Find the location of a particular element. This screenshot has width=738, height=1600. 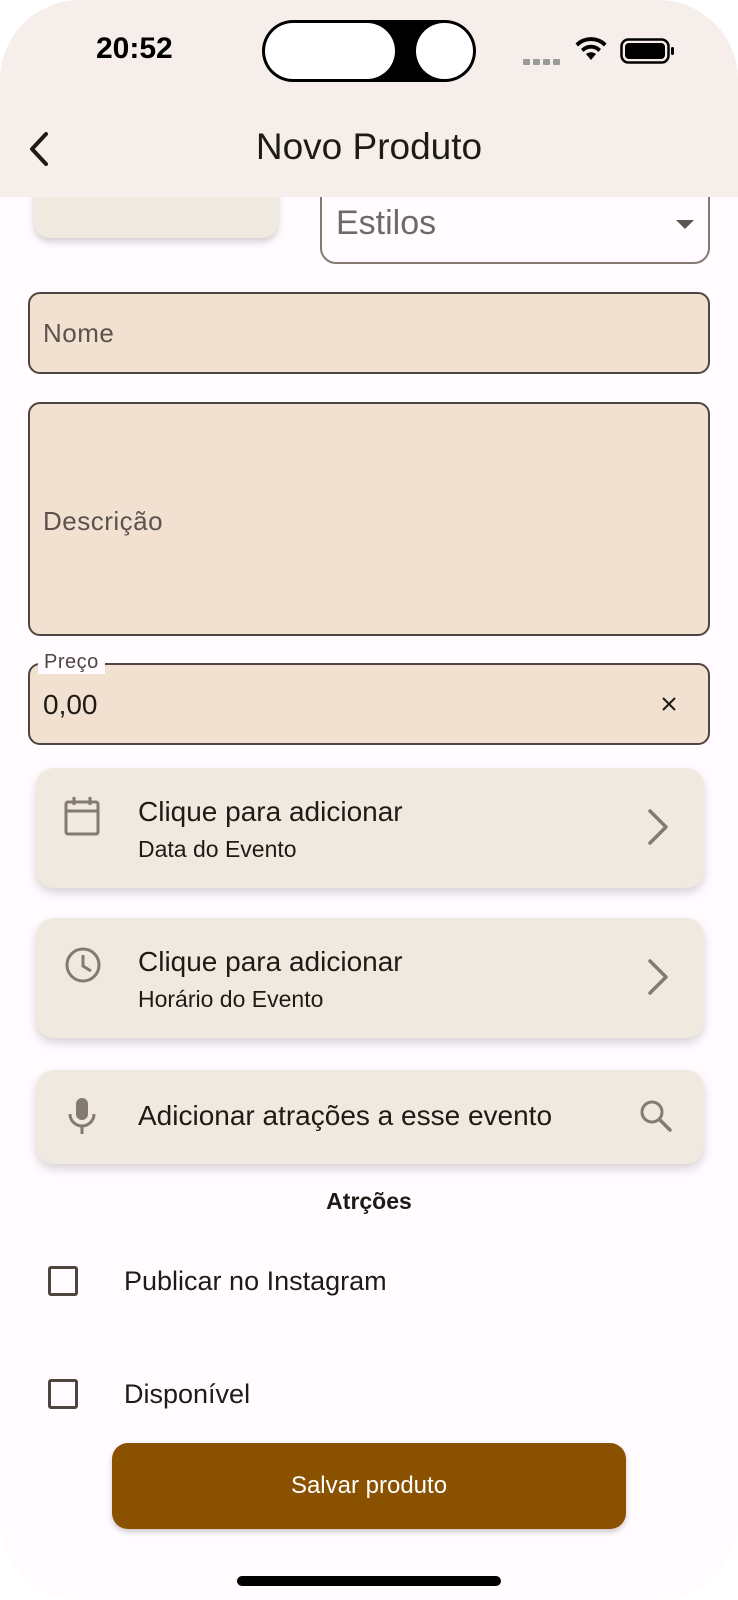

instagram-checkbox-label: Publicar no Instagram is located at coordinates (255, 1281).